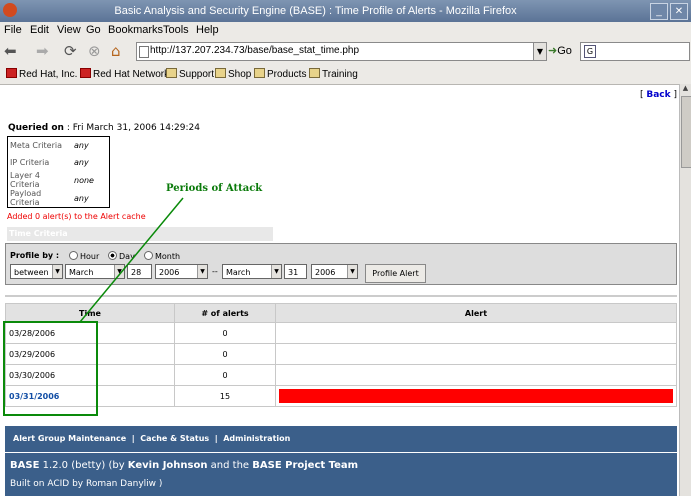  What do you see at coordinates (174, 438) in the screenshot?
I see `cache-status-link: Cache & Status` at bounding box center [174, 438].